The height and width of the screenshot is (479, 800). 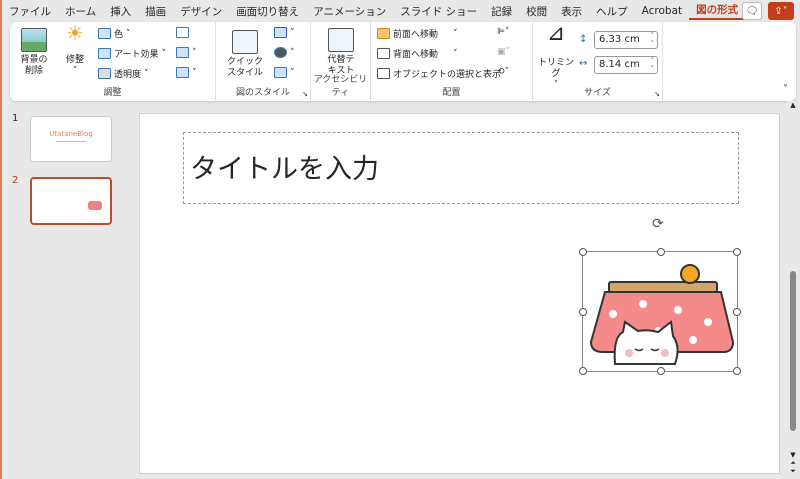 I want to click on group-label-accessibility: アクセシビリティ, so click(x=340, y=86).